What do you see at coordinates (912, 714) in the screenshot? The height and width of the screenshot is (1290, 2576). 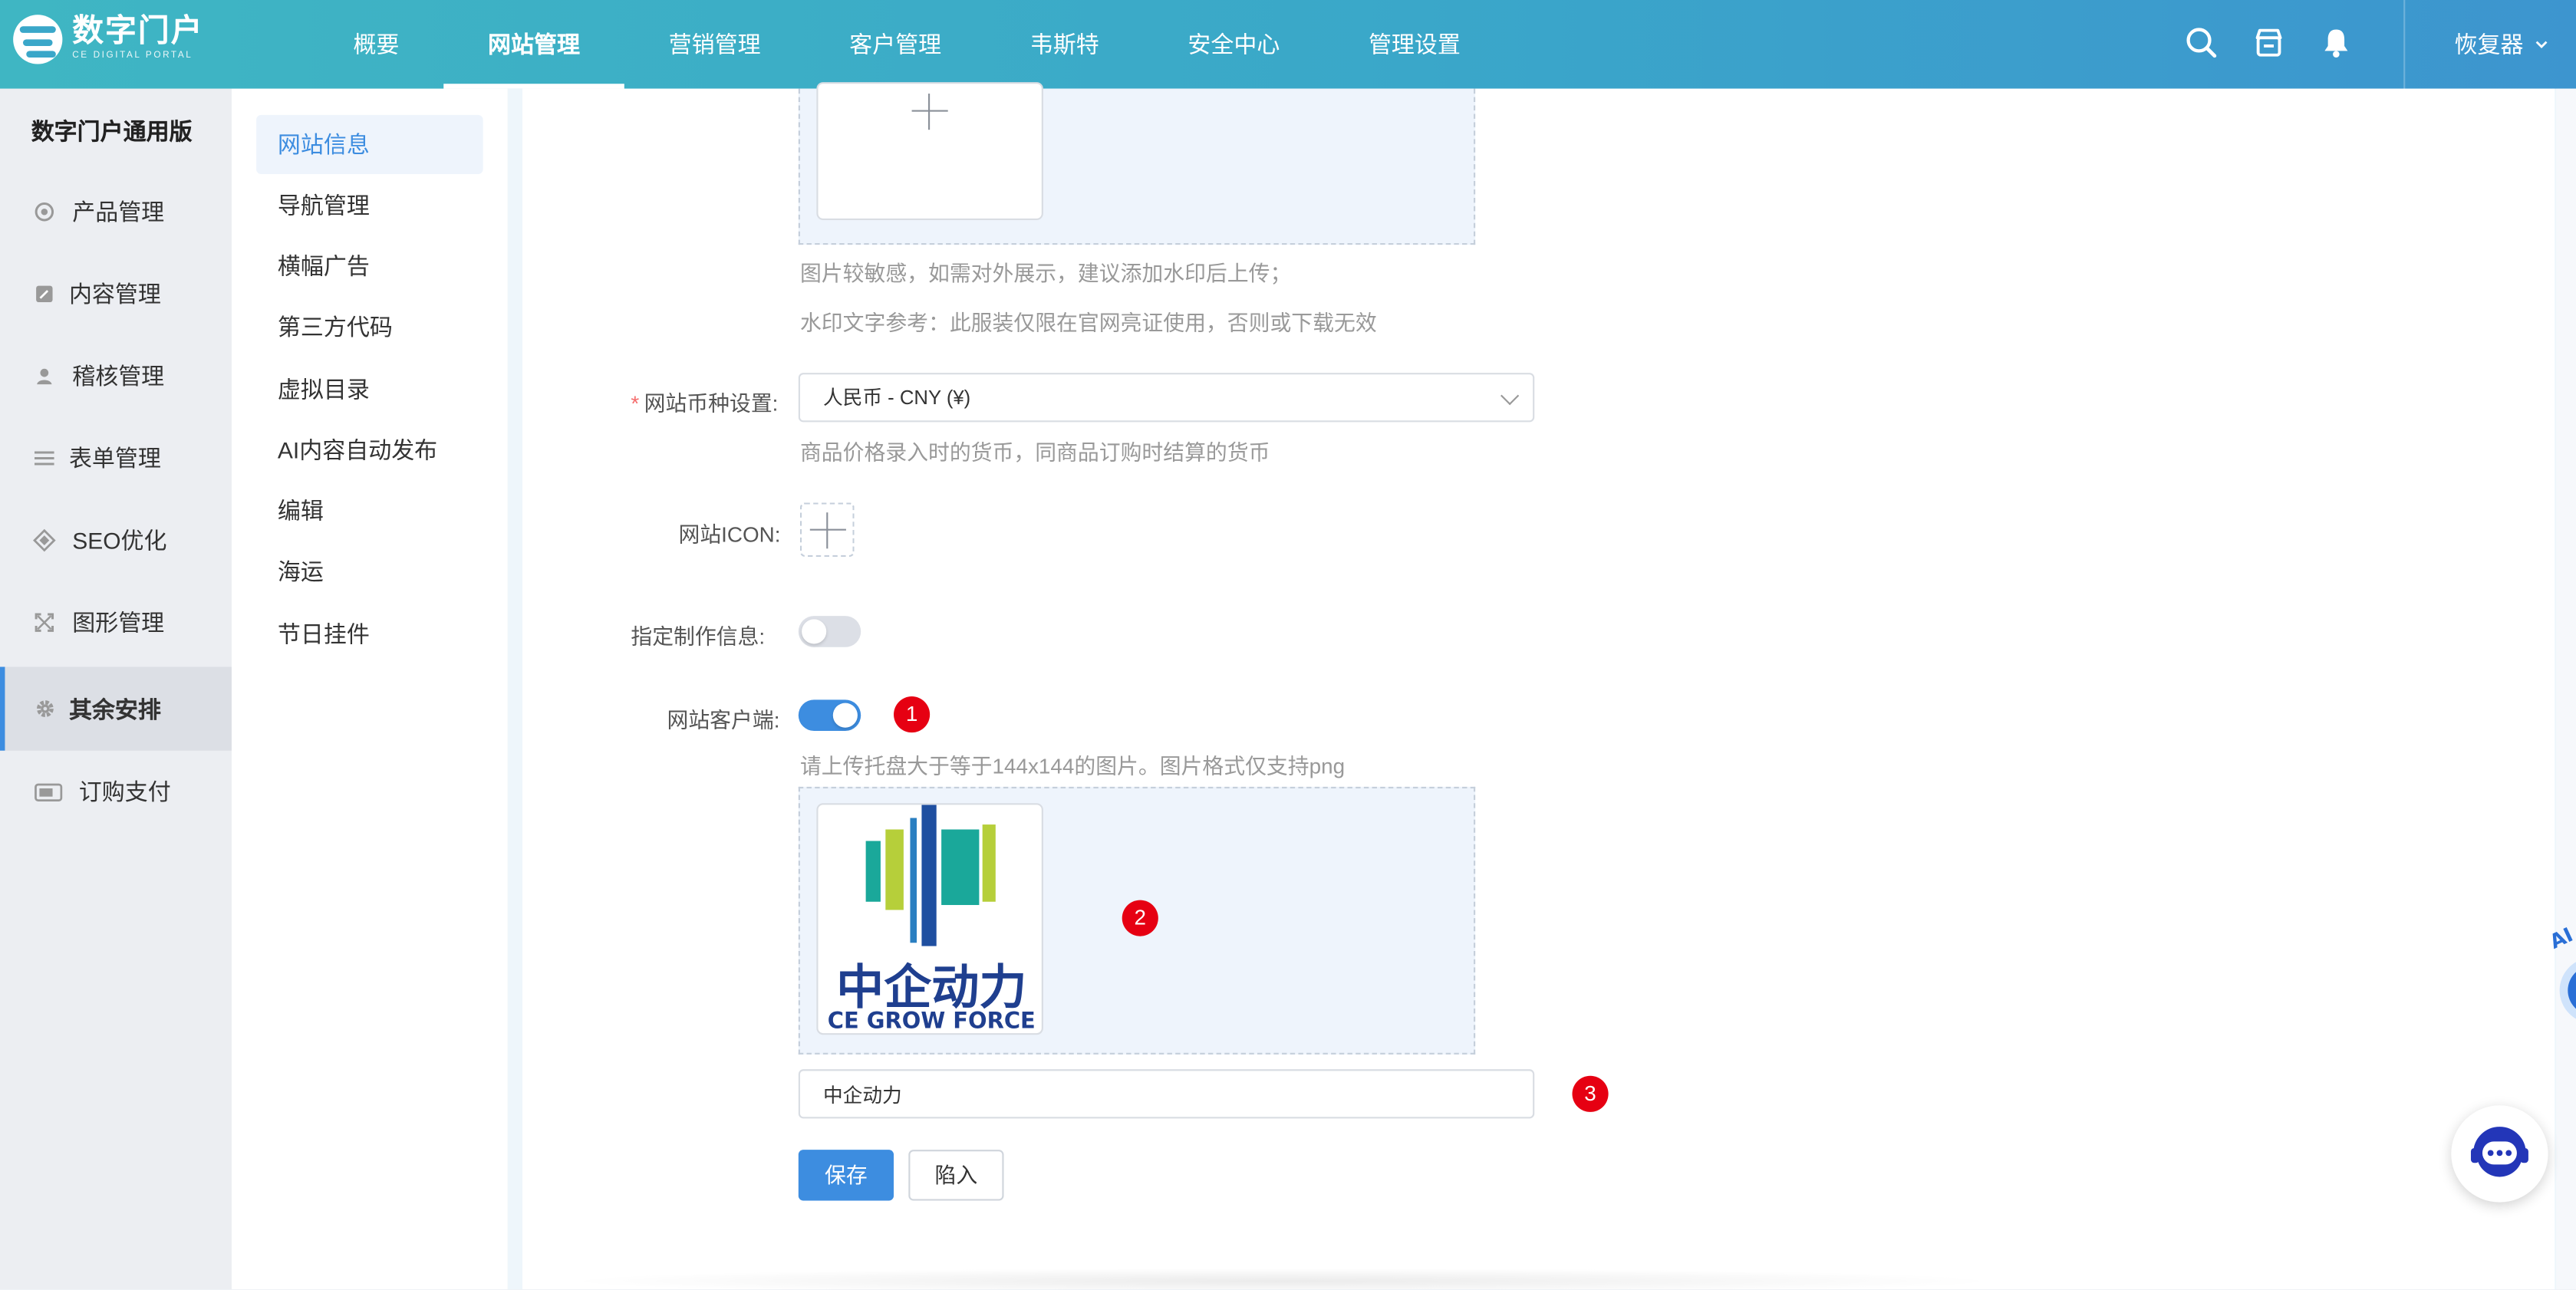 I see `annotation-badge-1: 1` at bounding box center [912, 714].